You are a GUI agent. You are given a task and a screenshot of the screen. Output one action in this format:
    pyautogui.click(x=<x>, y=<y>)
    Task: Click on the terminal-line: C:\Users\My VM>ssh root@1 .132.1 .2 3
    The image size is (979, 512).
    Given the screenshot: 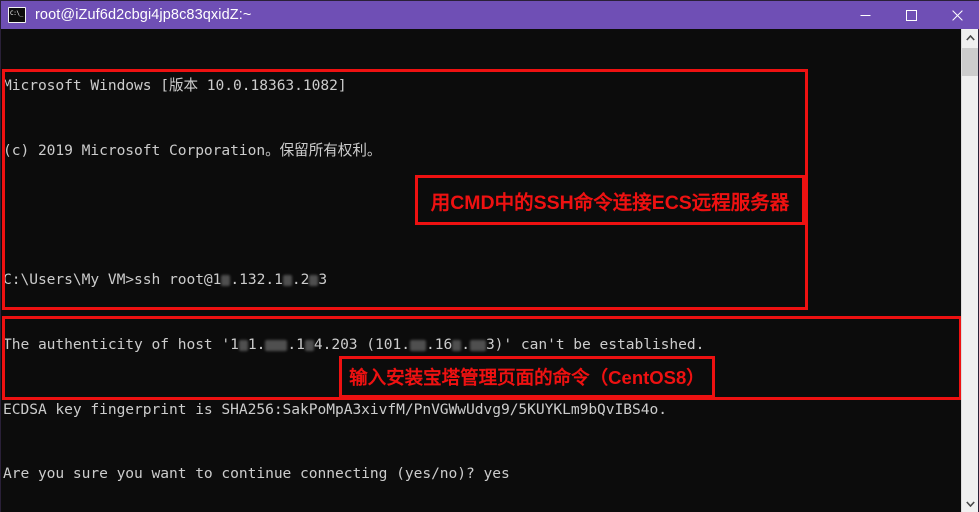 What is the action you would take?
    pyautogui.click(x=483, y=280)
    